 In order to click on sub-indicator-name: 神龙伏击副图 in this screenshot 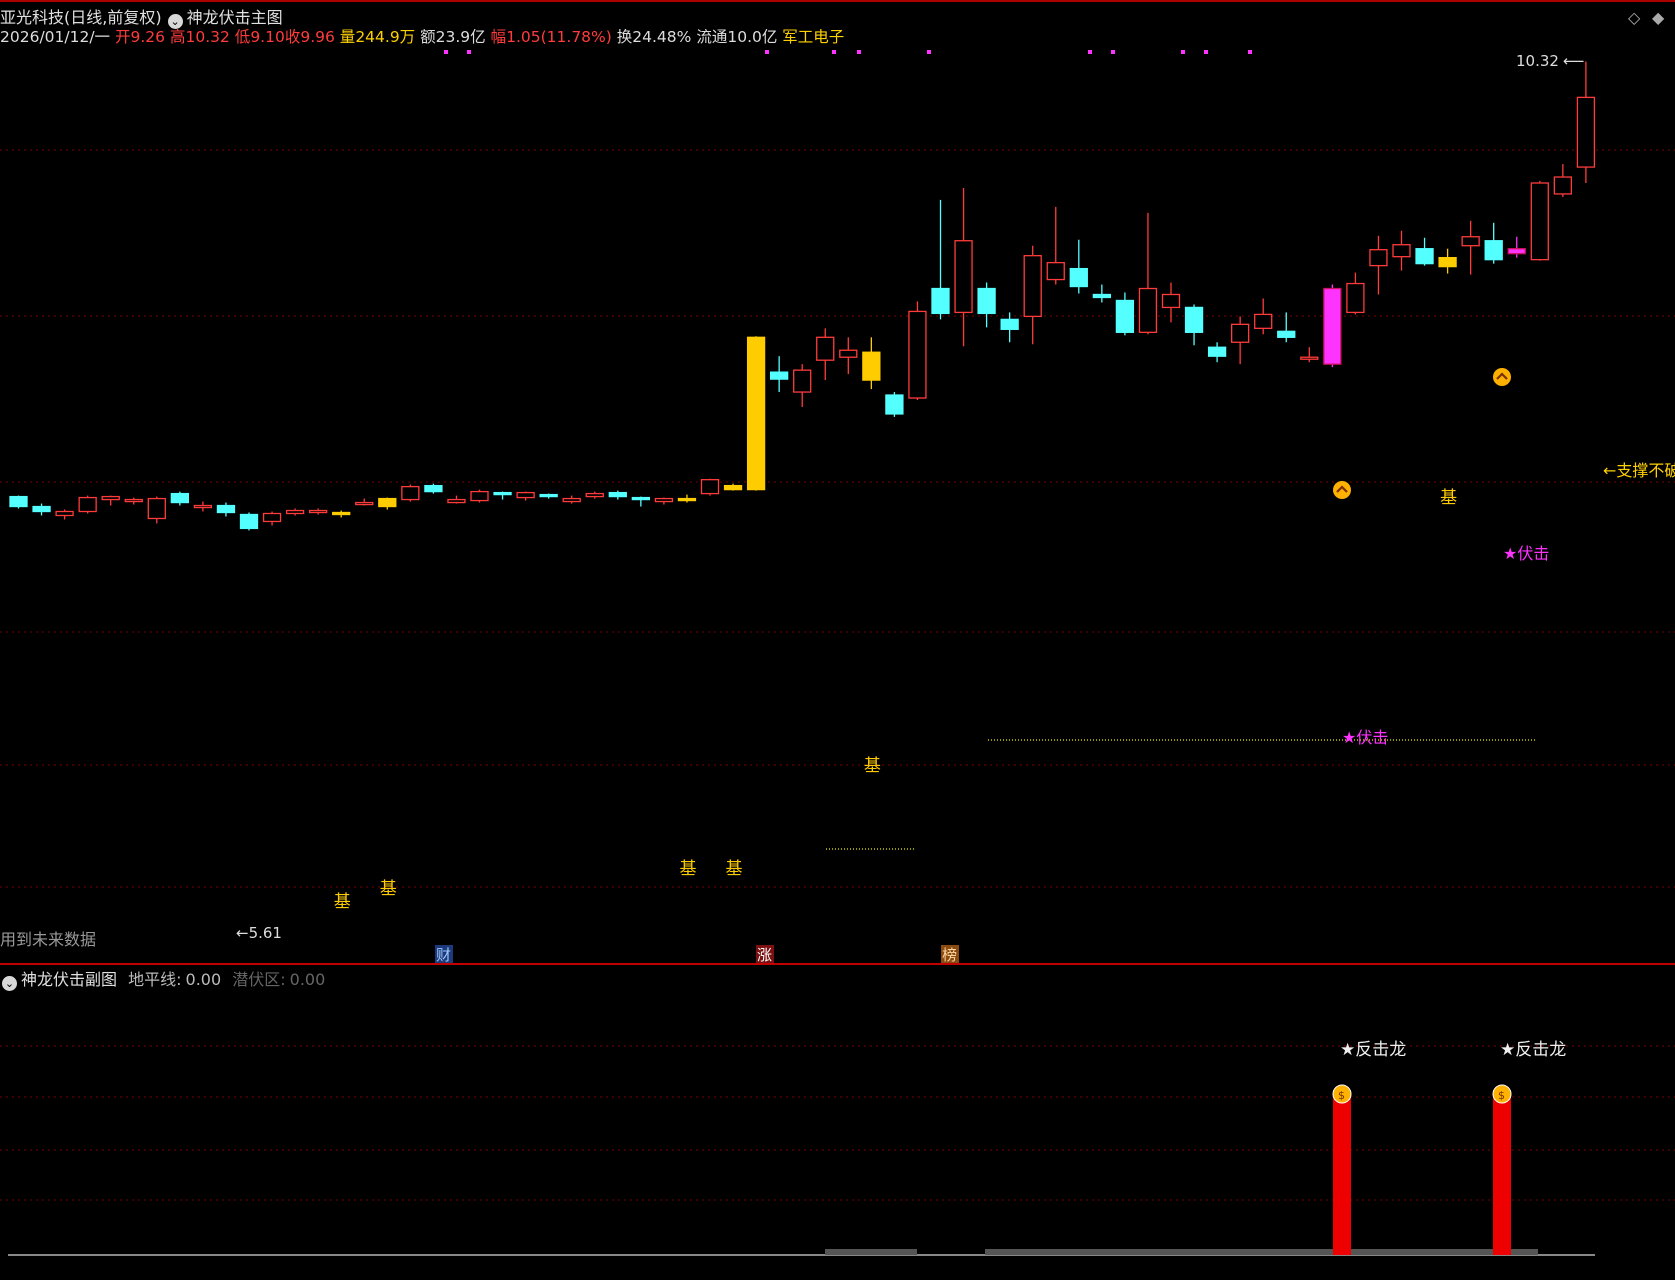, I will do `click(69, 979)`.